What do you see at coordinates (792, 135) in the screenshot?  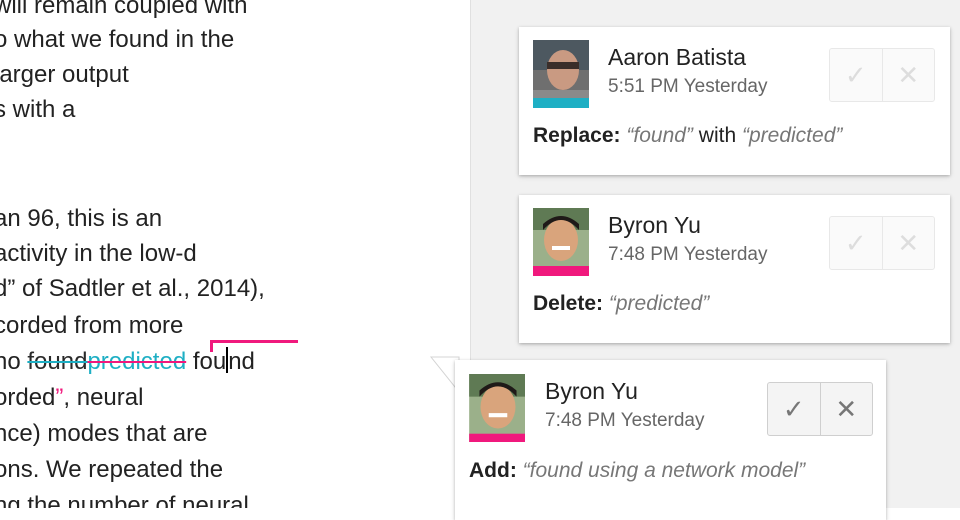 I see `suggestion-to: “predicted”` at bounding box center [792, 135].